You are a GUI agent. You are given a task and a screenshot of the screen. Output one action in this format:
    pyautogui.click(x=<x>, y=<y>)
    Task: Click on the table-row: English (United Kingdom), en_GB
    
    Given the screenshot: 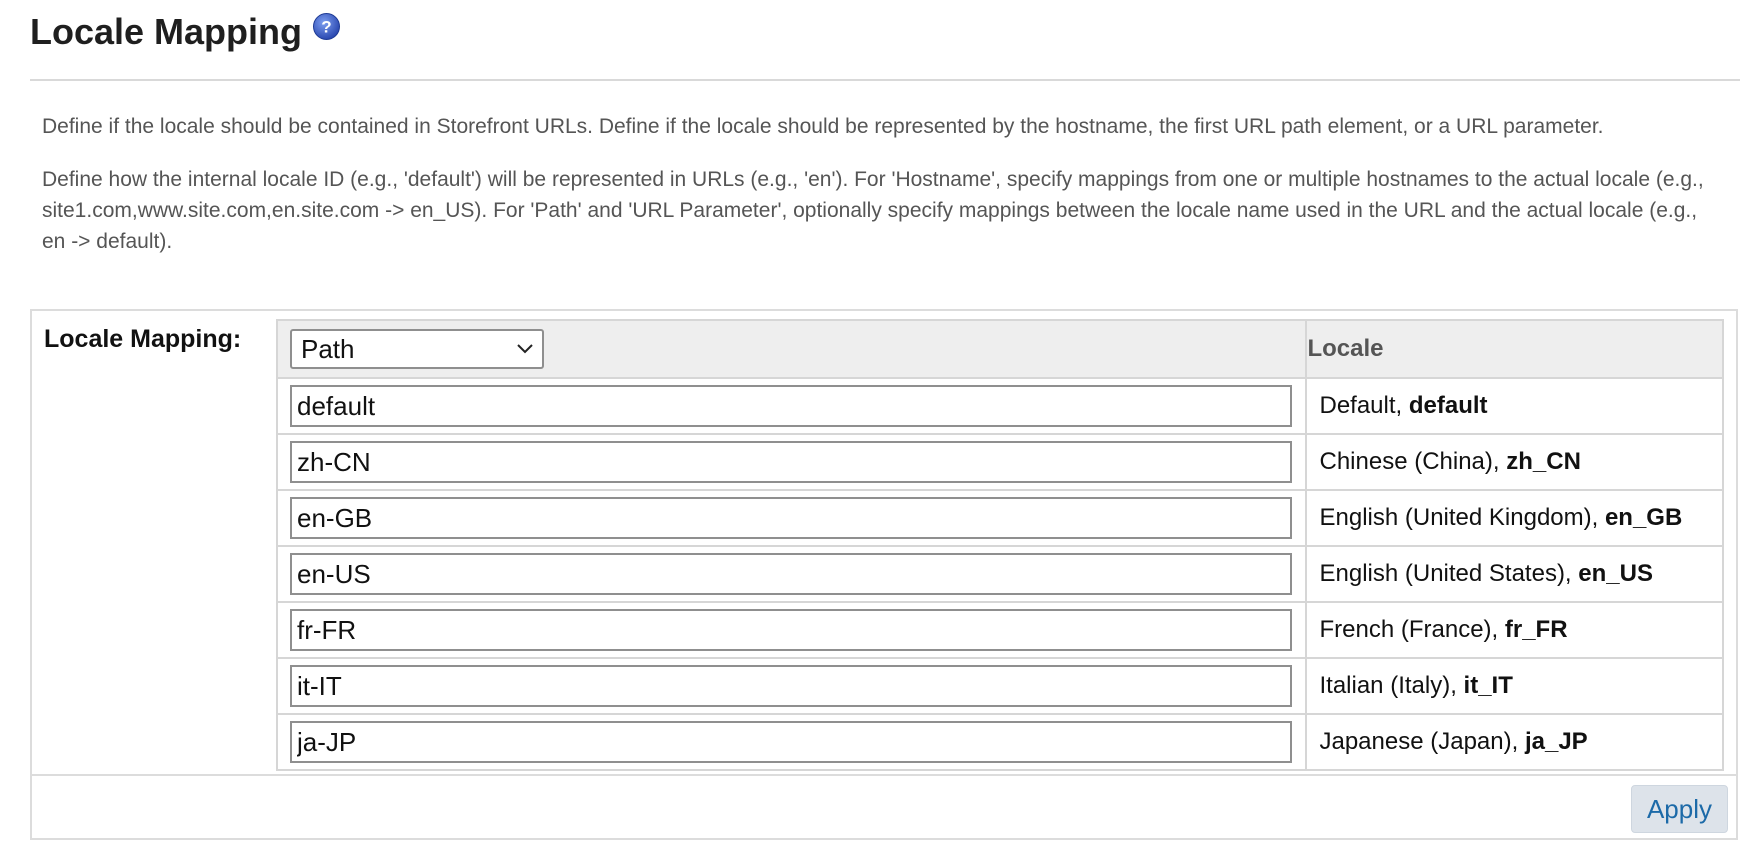 What is the action you would take?
    pyautogui.click(x=999, y=518)
    